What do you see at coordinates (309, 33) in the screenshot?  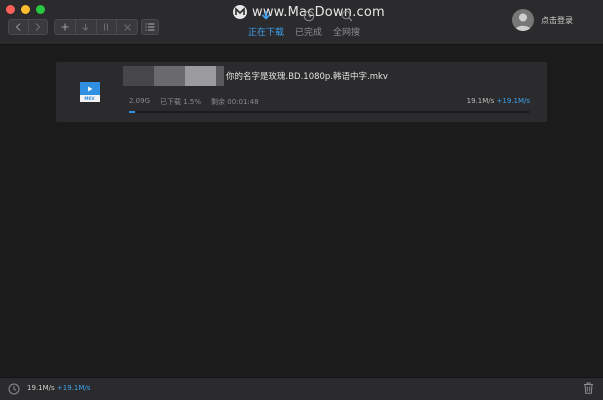 I see `tab-completed-label: 已完成` at bounding box center [309, 33].